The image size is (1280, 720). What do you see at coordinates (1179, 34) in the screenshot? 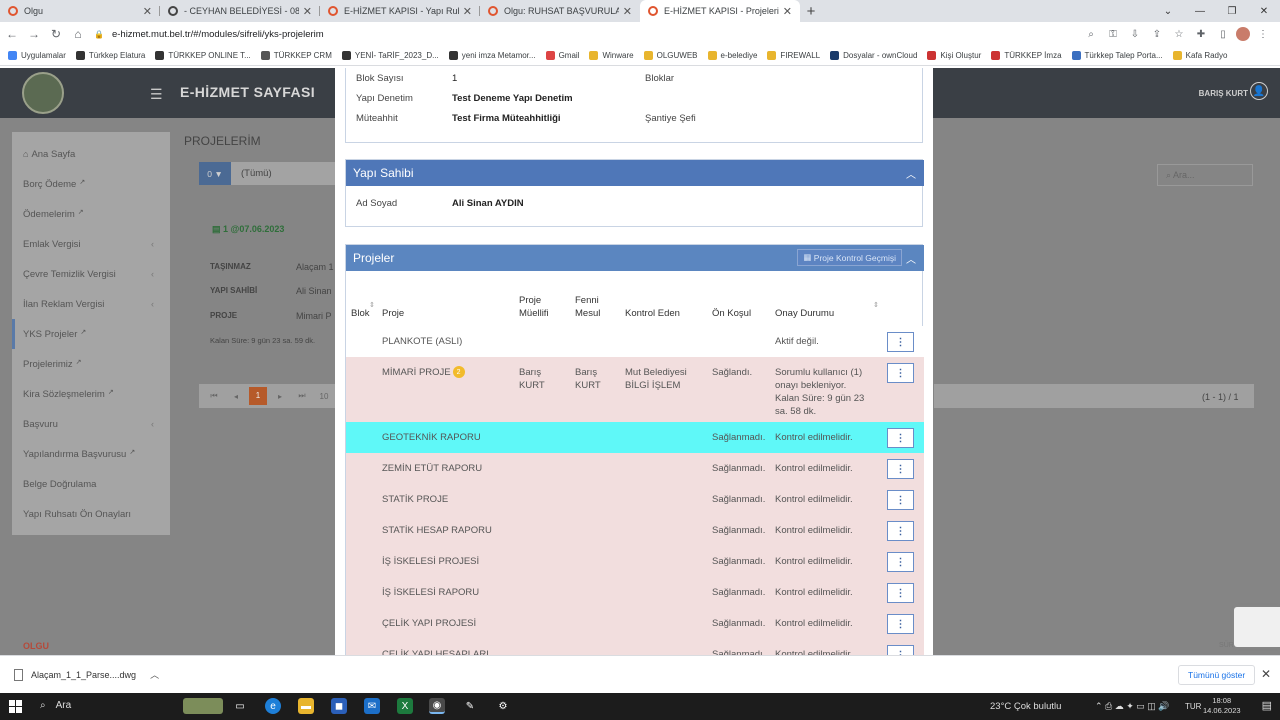
I see `star-icon: ☆` at bounding box center [1179, 34].